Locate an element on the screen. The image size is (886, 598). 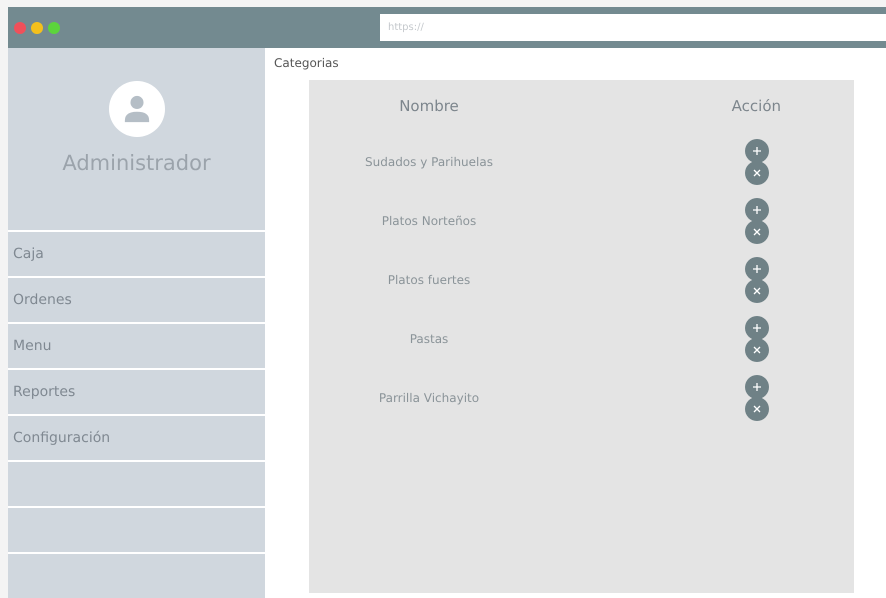
maximize-dot-icon is located at coordinates (54, 28).